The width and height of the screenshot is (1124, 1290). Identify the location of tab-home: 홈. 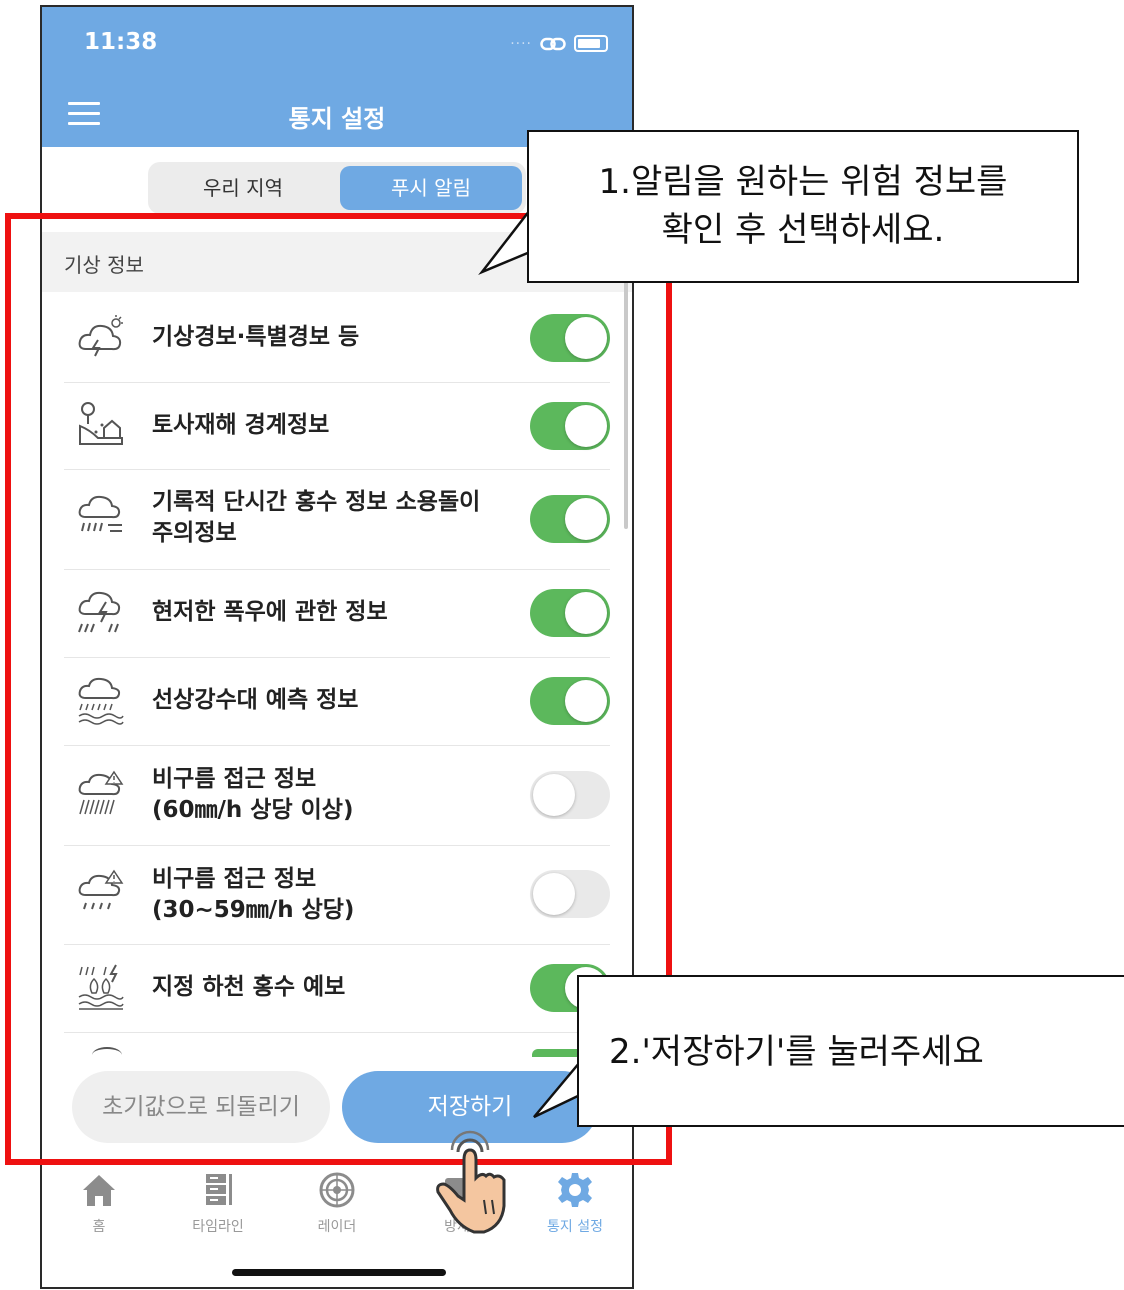
(99, 1203).